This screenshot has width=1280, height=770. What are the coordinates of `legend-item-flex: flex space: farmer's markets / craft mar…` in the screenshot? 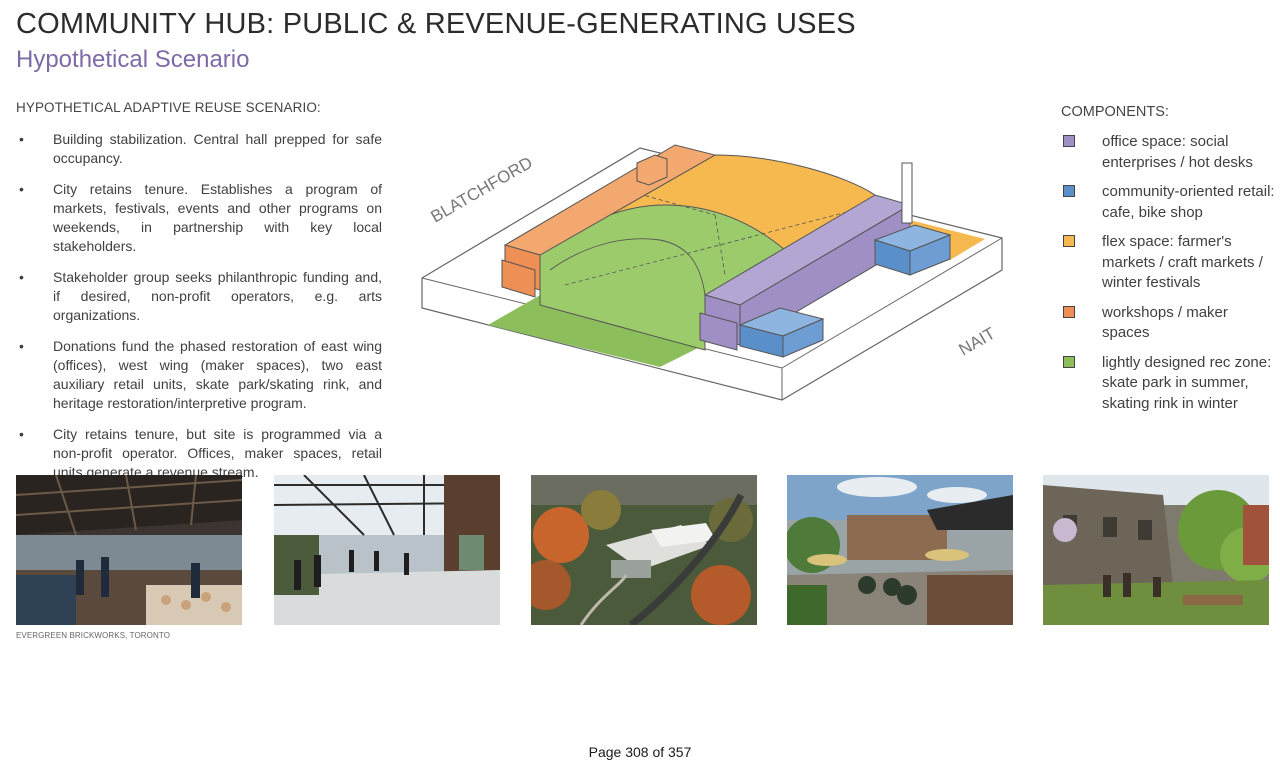 It's located at (1170, 263).